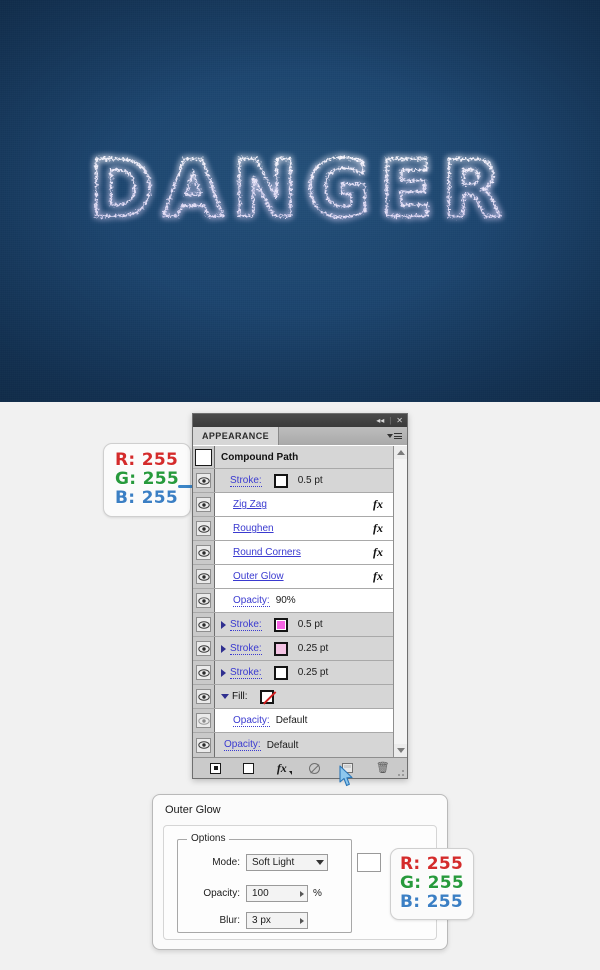 The width and height of the screenshot is (600, 970). I want to click on list-item-compound-path: Compound Path, so click(293, 457).